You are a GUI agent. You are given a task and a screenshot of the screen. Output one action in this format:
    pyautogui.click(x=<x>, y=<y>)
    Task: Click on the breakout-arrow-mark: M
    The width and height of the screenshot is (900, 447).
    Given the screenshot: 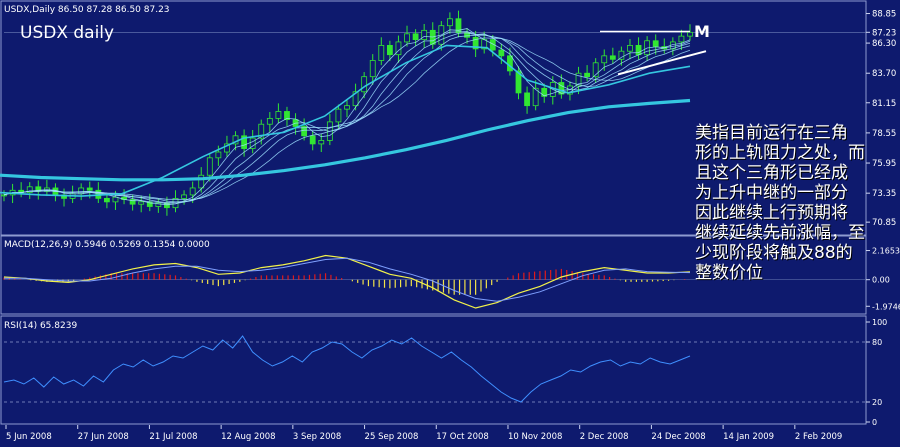 What is the action you would take?
    pyautogui.click(x=702, y=31)
    